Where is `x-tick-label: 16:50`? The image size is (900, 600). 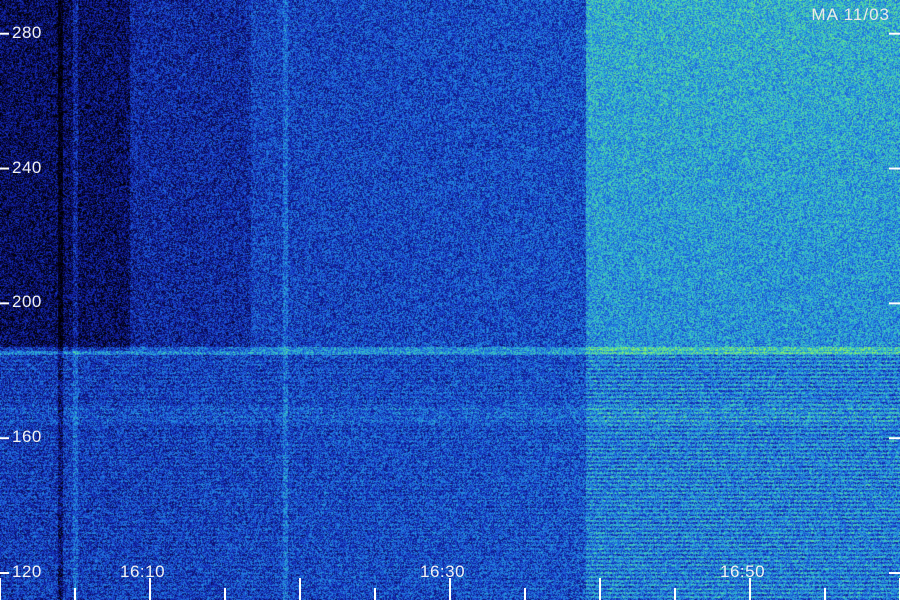 x-tick-label: 16:50 is located at coordinates (743, 571).